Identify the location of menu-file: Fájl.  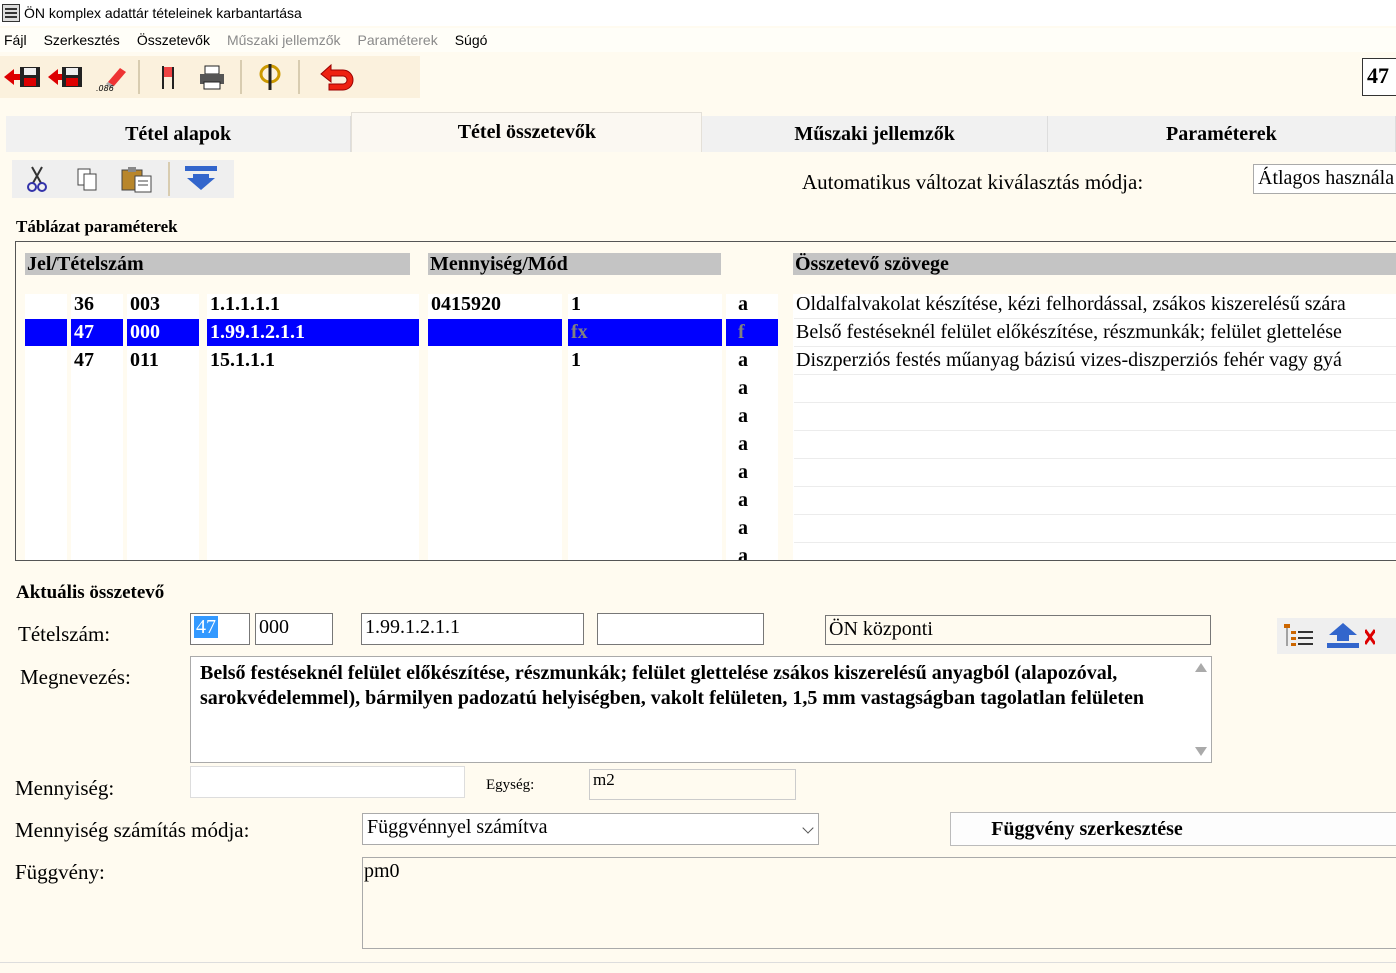
(18, 40).